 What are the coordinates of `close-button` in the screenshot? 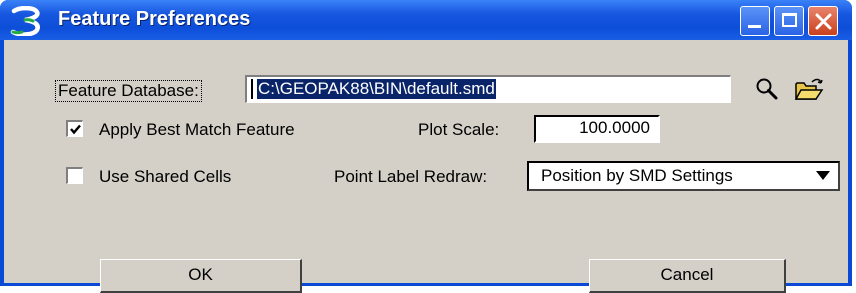 It's located at (823, 21).